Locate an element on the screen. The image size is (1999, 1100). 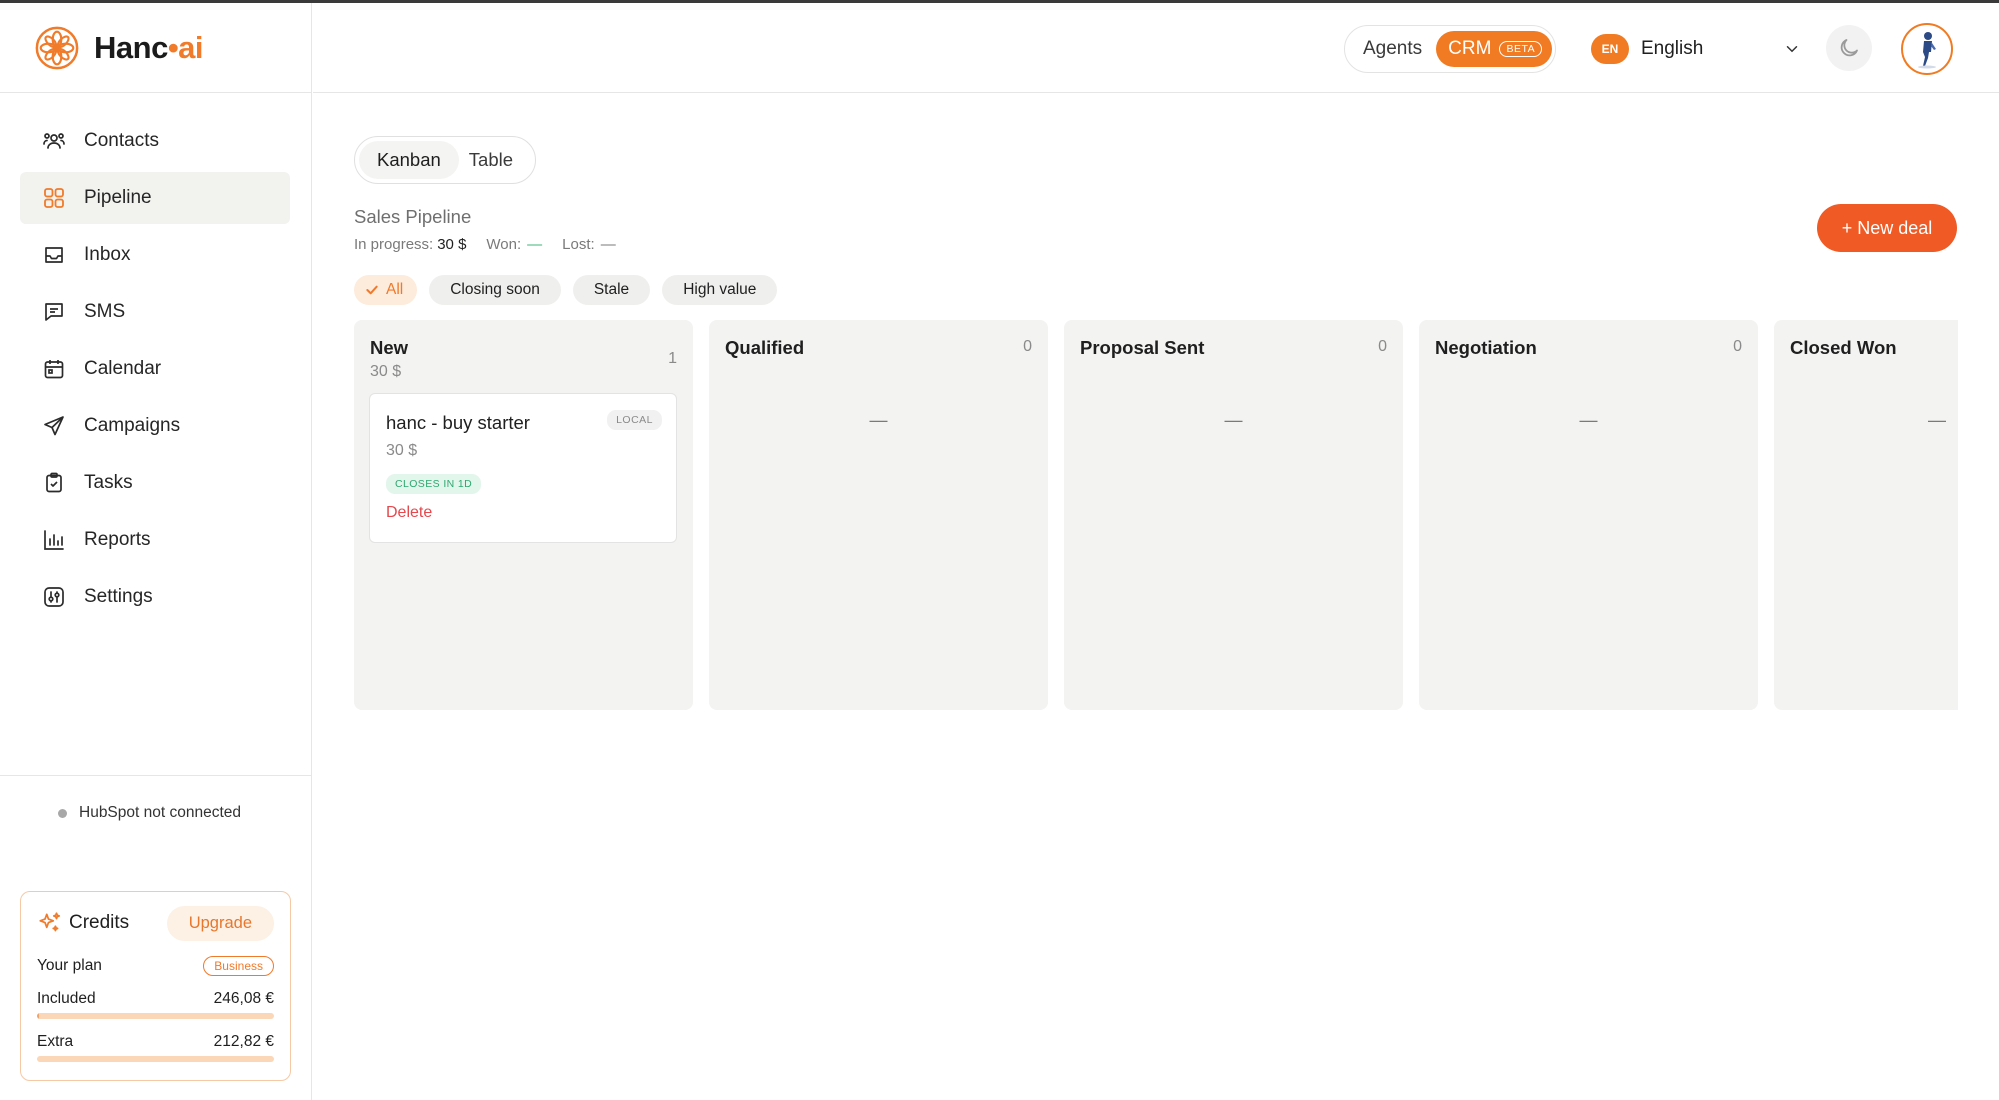
column-sum: 30 $ is located at coordinates (386, 371).